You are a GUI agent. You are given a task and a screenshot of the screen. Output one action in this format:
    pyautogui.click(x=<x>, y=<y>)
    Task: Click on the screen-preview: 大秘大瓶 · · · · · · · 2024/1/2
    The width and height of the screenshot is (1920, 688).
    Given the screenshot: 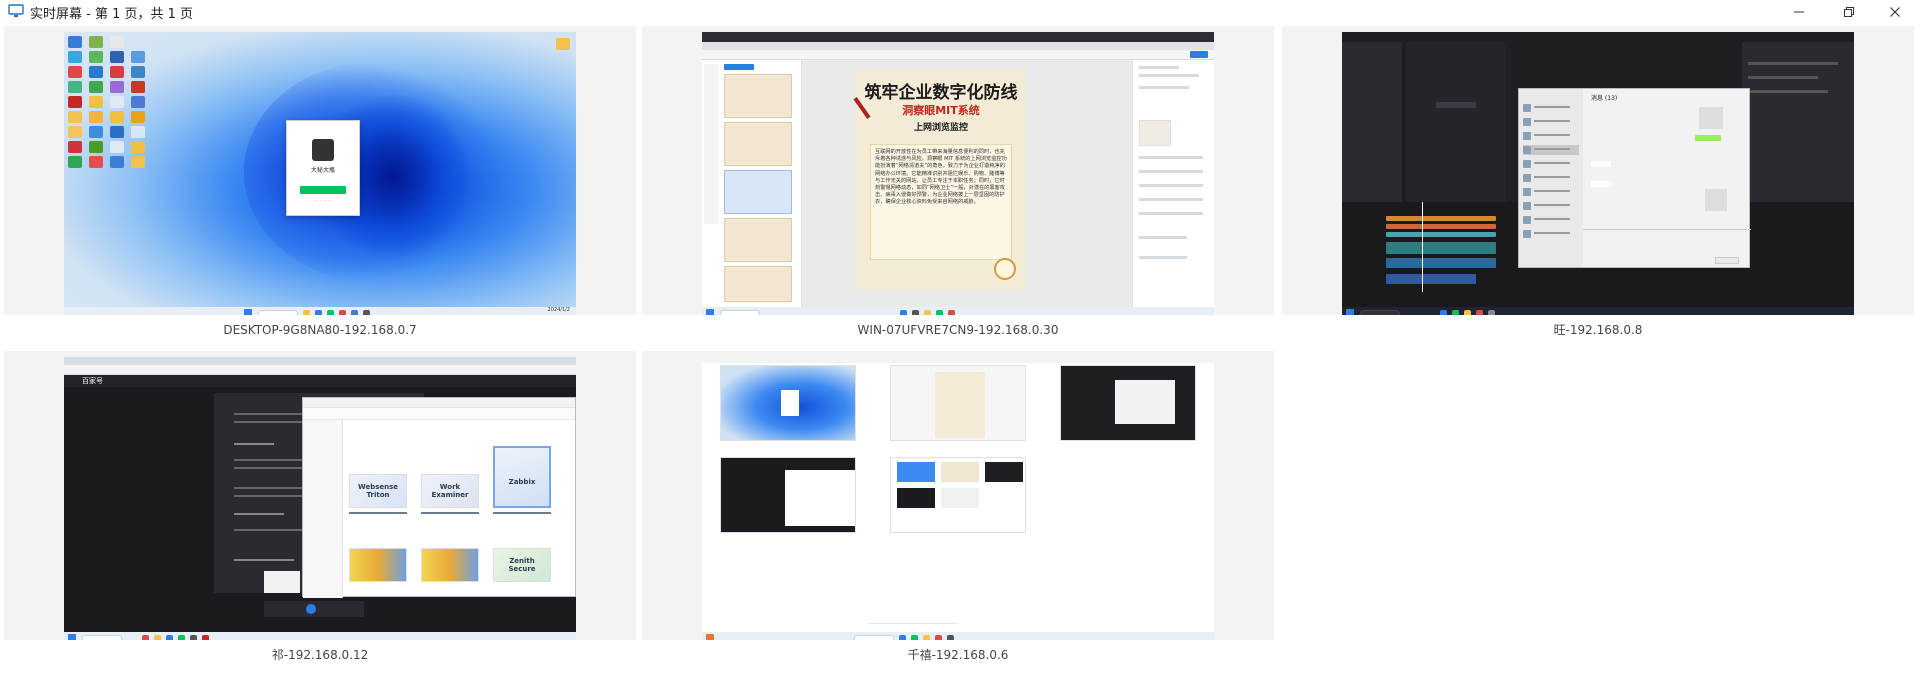 What is the action you would take?
    pyautogui.click(x=320, y=175)
    